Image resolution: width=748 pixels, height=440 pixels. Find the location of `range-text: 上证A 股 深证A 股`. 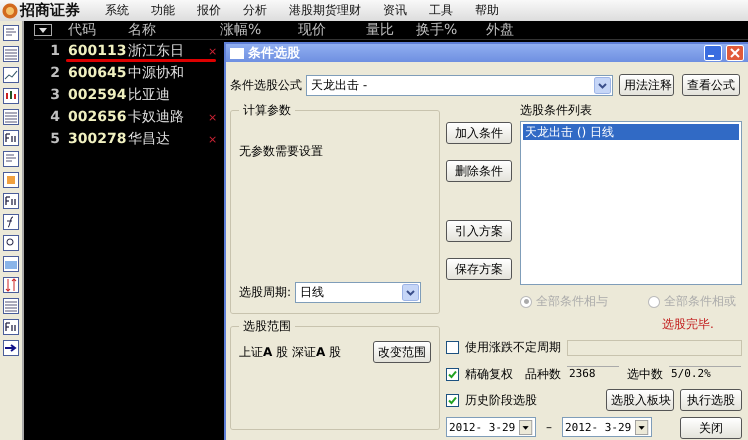

range-text: 上证A 股 深证A 股 is located at coordinates (290, 352).